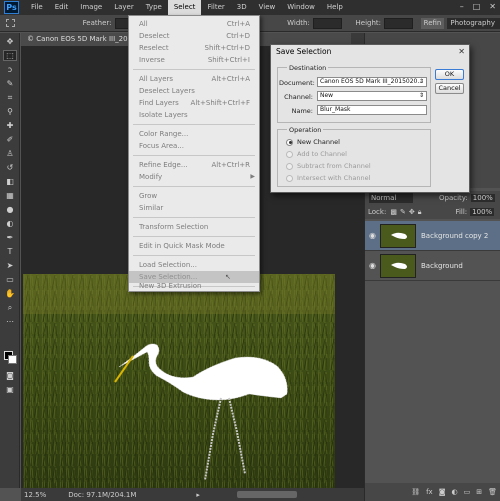  Describe the element at coordinates (473, 23) in the screenshot. I see `workspace-select: Photography` at that location.